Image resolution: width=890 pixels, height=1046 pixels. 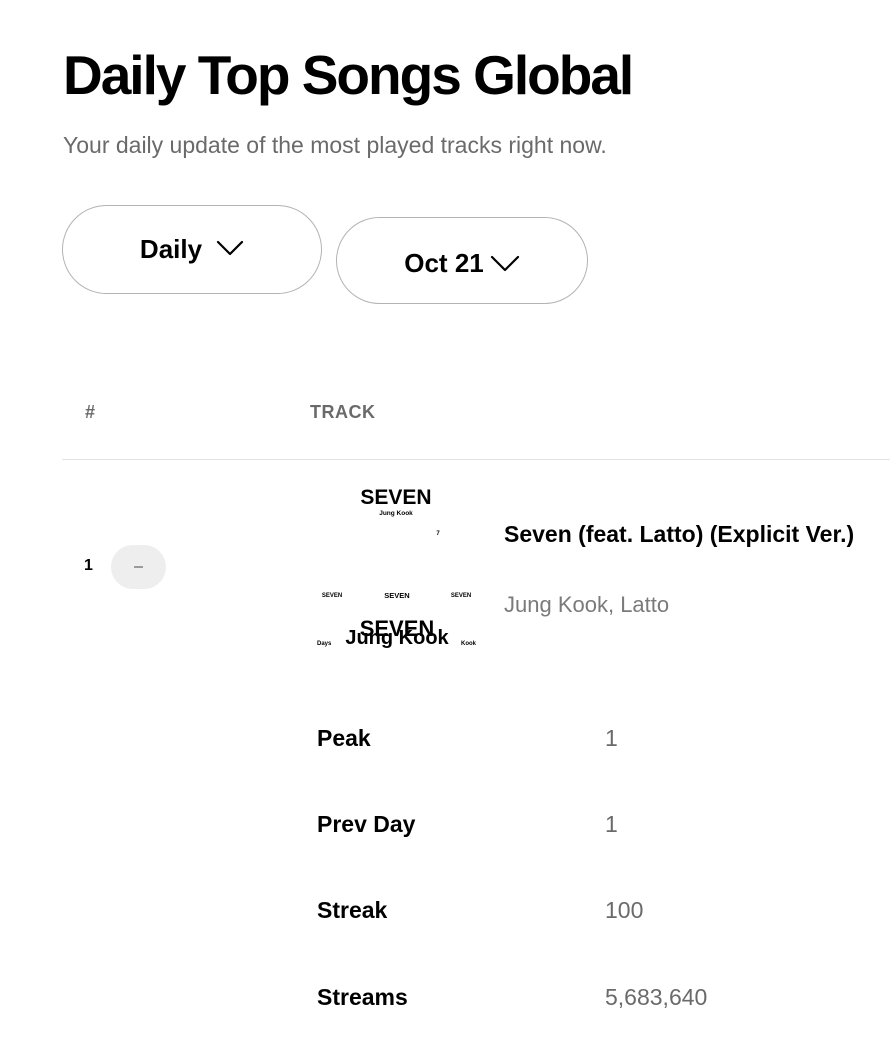 I want to click on stat-value-streak: 100, so click(x=624, y=910).